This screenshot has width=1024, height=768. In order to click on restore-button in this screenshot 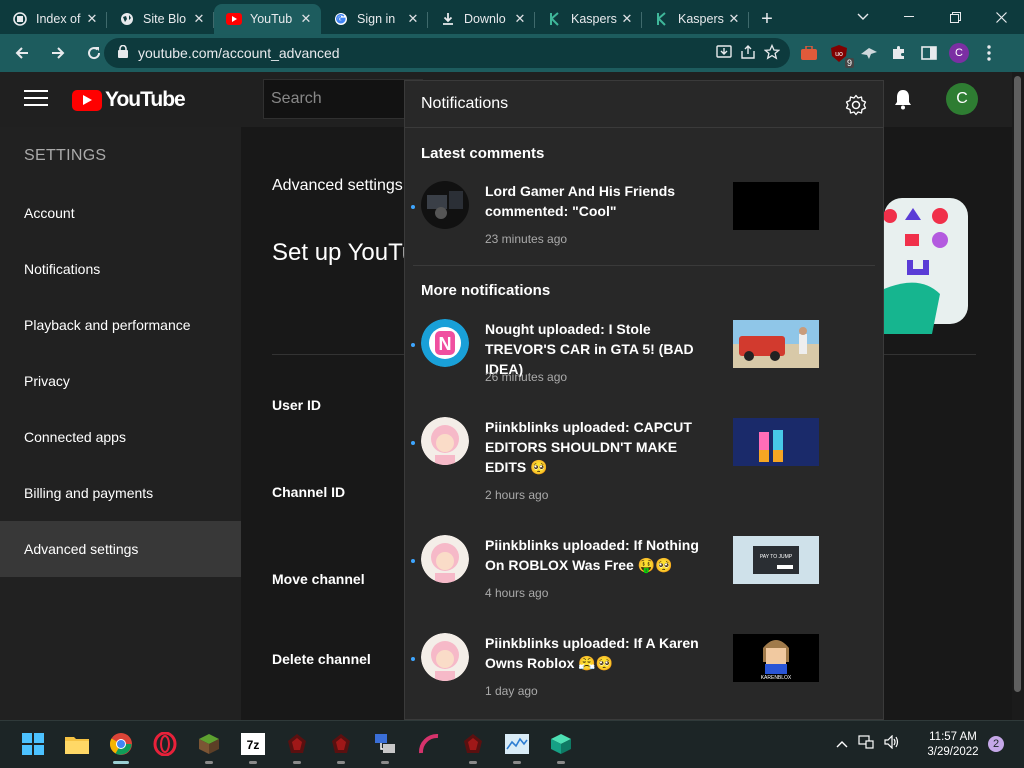, I will do `click(955, 17)`.